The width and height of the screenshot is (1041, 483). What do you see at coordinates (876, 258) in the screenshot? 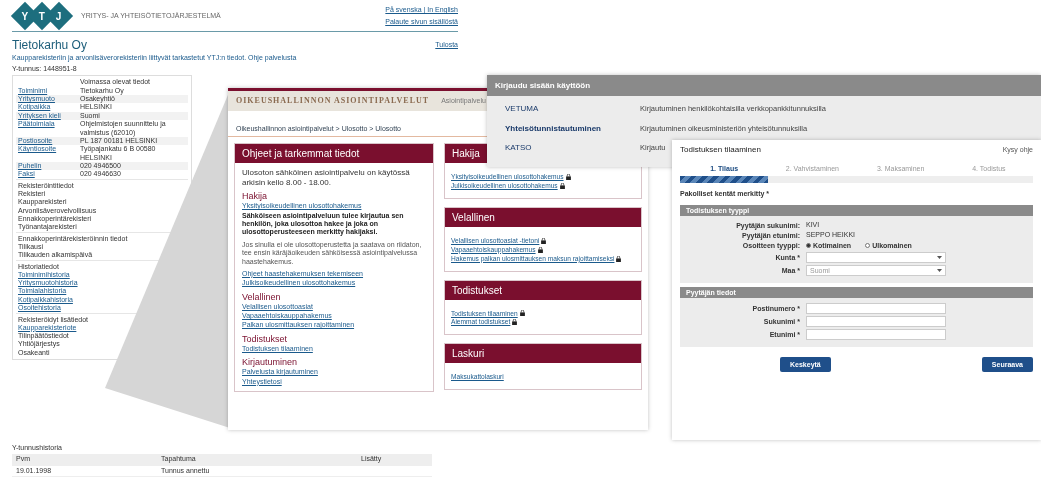
I see `select-field` at bounding box center [876, 258].